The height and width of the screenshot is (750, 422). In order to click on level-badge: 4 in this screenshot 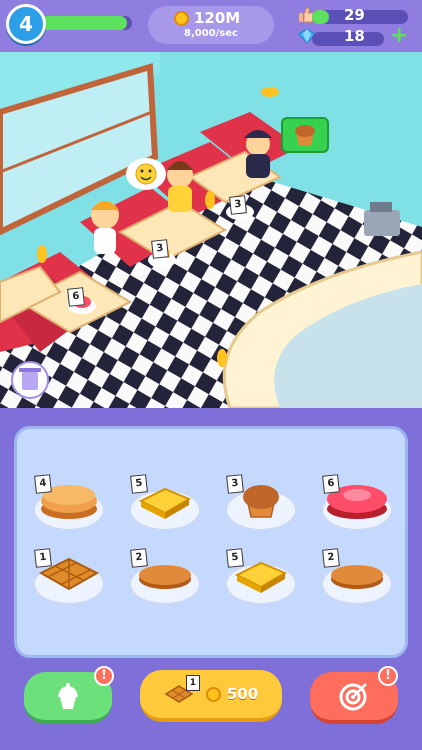, I will do `click(26, 24)`.